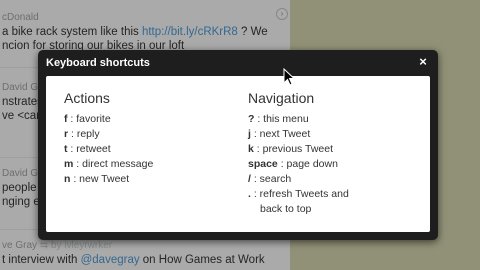 This screenshot has width=480, height=270. I want to click on shortcut-row: space : page down, so click(293, 164).